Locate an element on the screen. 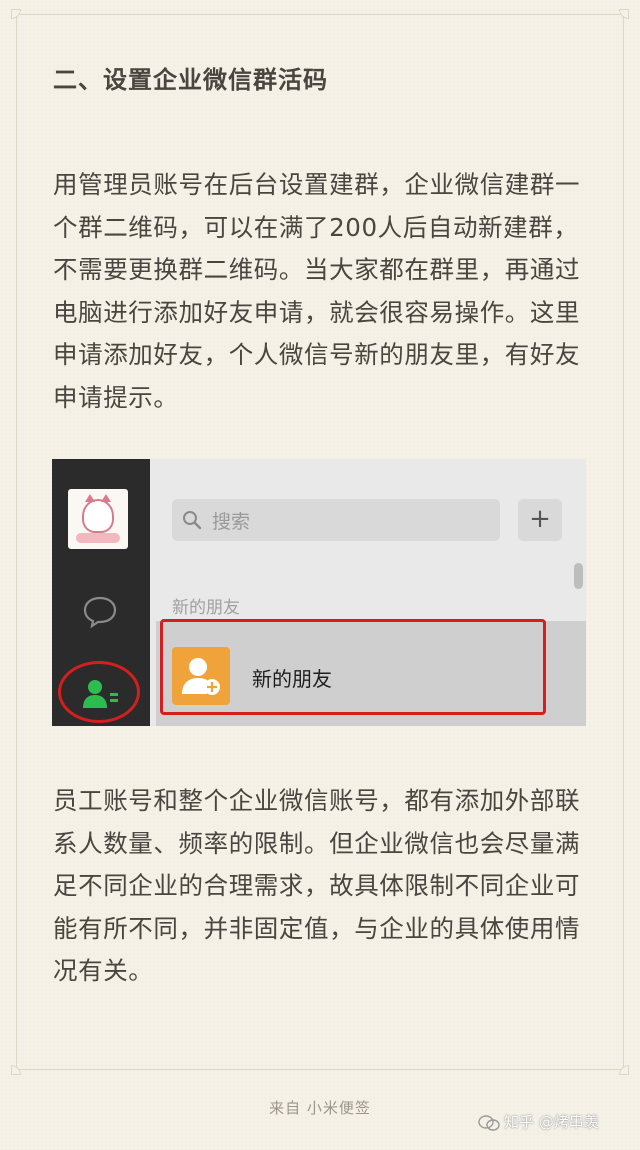 The height and width of the screenshot is (1150, 640). section-label: 新的朋友 is located at coordinates (206, 608).